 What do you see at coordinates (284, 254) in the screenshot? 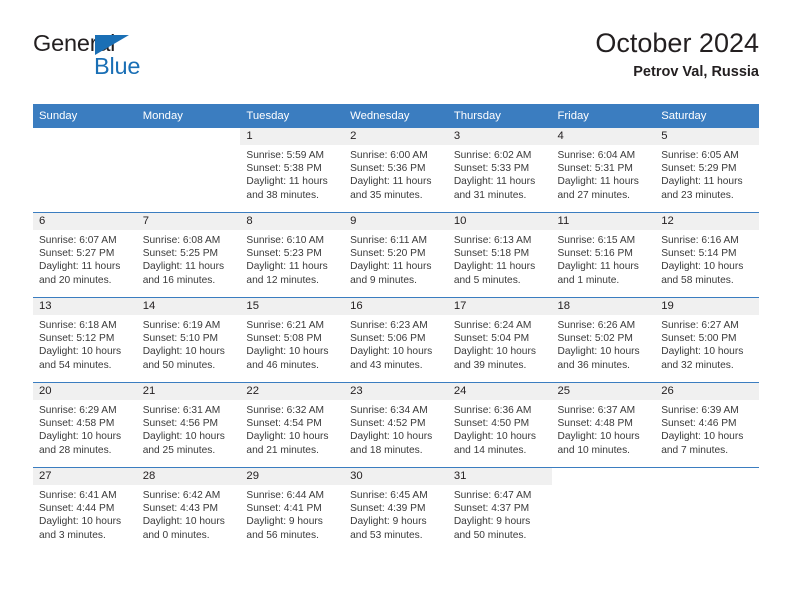
I see `sunset-time: Sunset: 5:23 PM` at bounding box center [284, 254].